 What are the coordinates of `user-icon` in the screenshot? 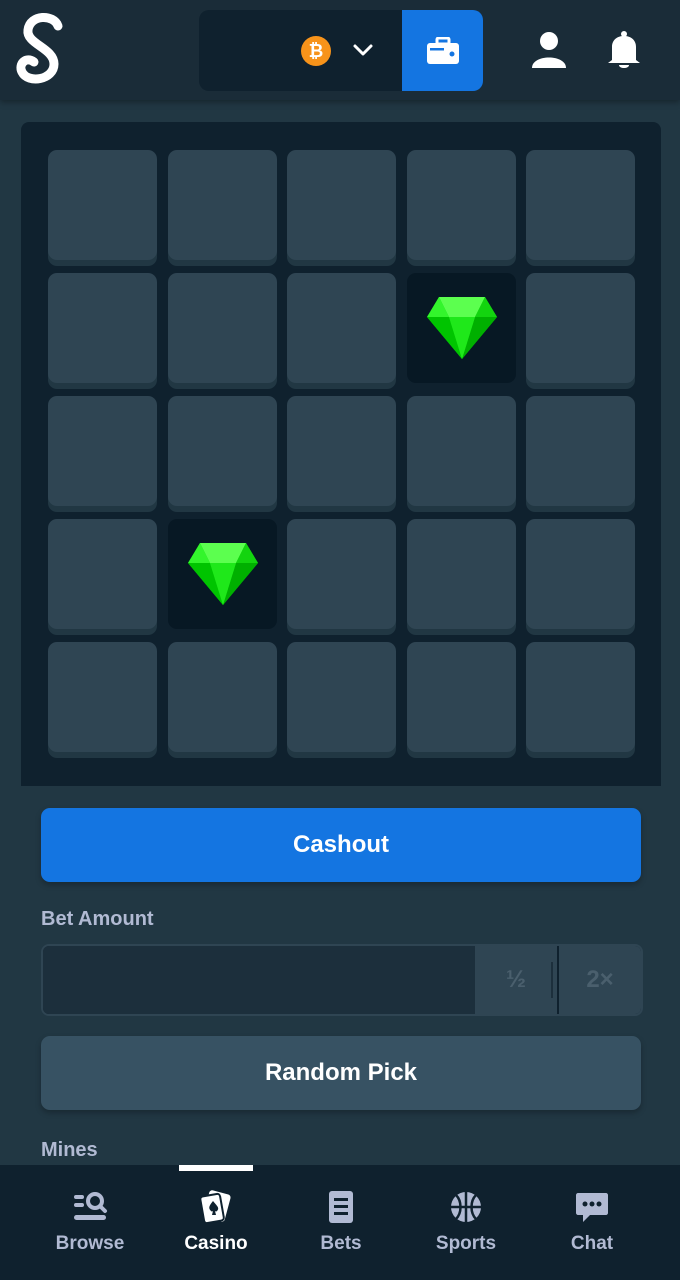 It's located at (549, 50).